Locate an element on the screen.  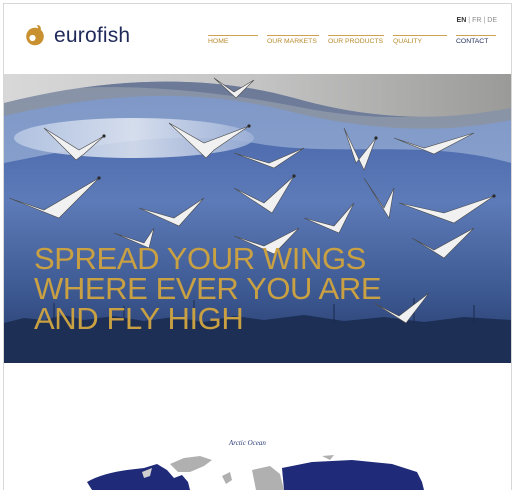
map-label-arctic-ocean: Arctic Ocean is located at coordinates (247, 443).